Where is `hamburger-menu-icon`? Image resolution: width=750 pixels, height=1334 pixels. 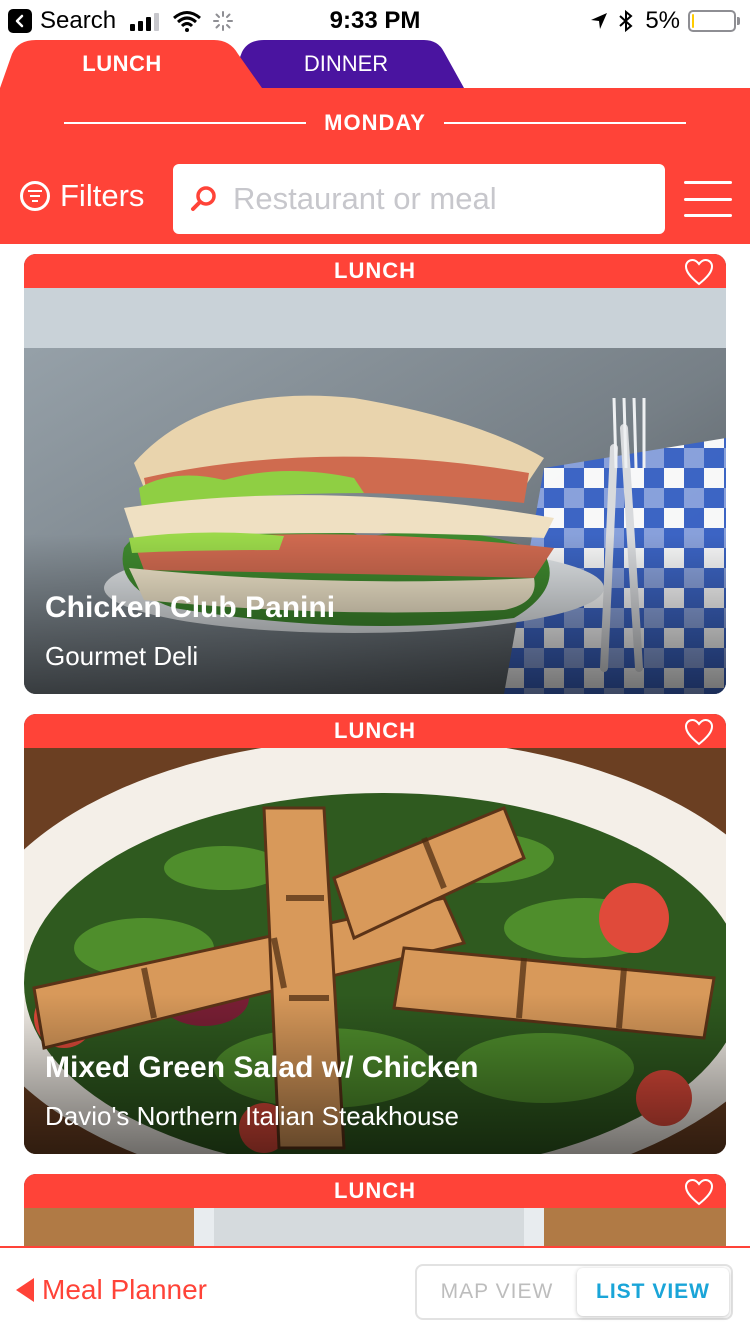 hamburger-menu-icon is located at coordinates (708, 199).